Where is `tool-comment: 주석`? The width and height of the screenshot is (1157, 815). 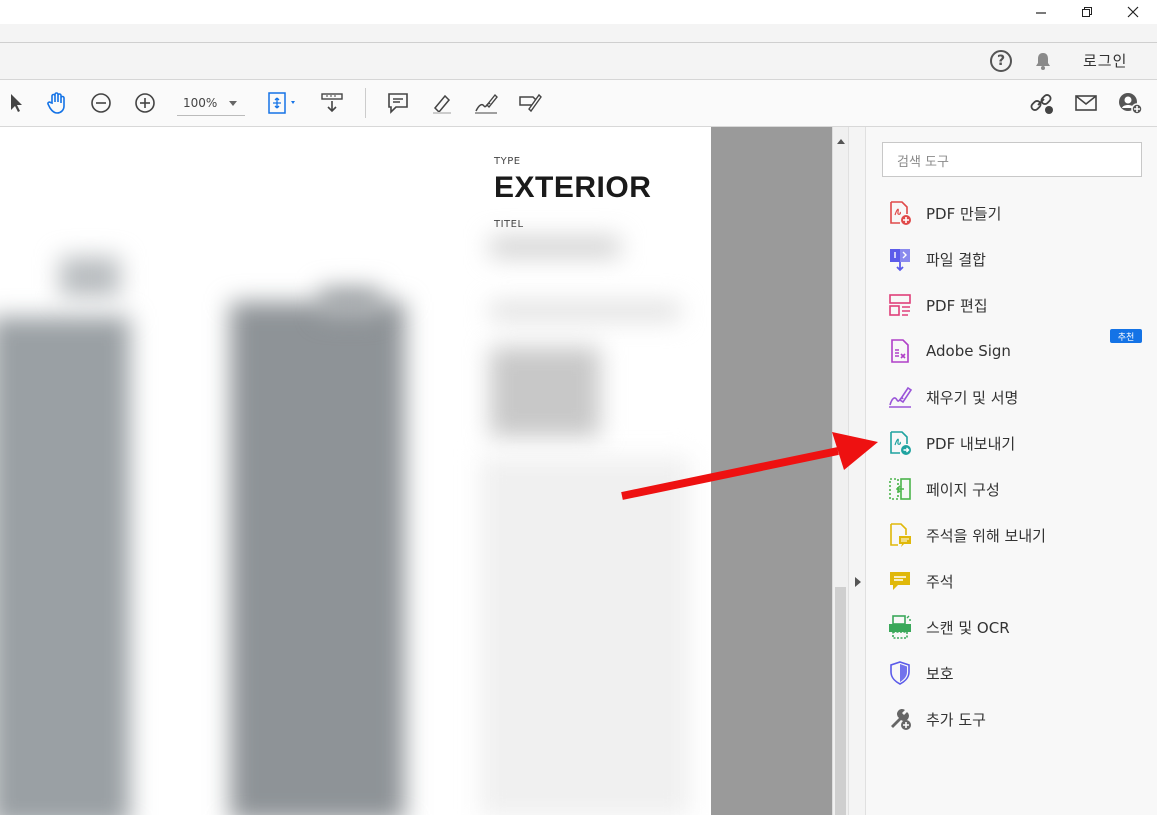 tool-comment: 주석 is located at coordinates (1017, 581).